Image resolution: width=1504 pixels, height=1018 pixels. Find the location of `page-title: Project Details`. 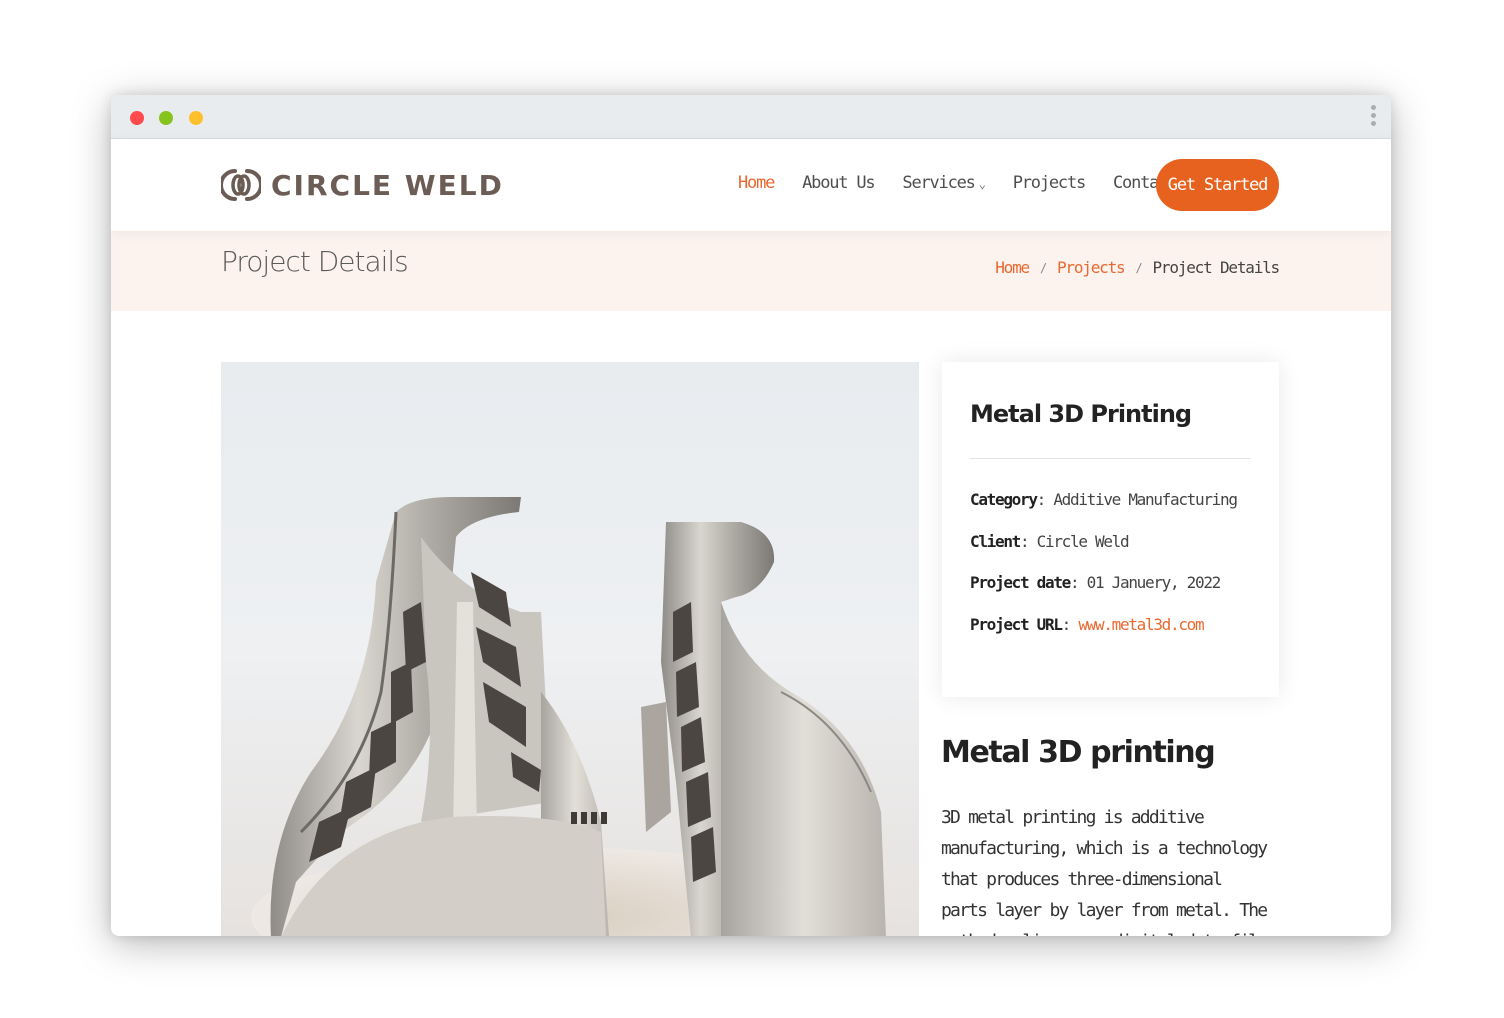

page-title: Project Details is located at coordinates (315, 261).